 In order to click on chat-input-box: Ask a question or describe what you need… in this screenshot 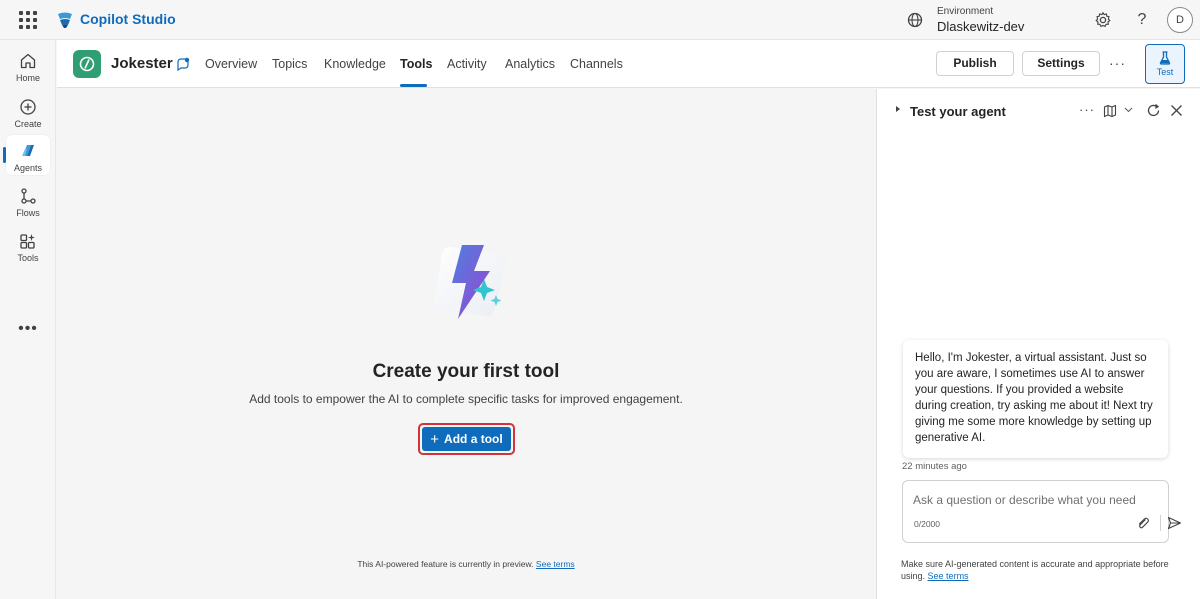, I will do `click(1042, 511)`.